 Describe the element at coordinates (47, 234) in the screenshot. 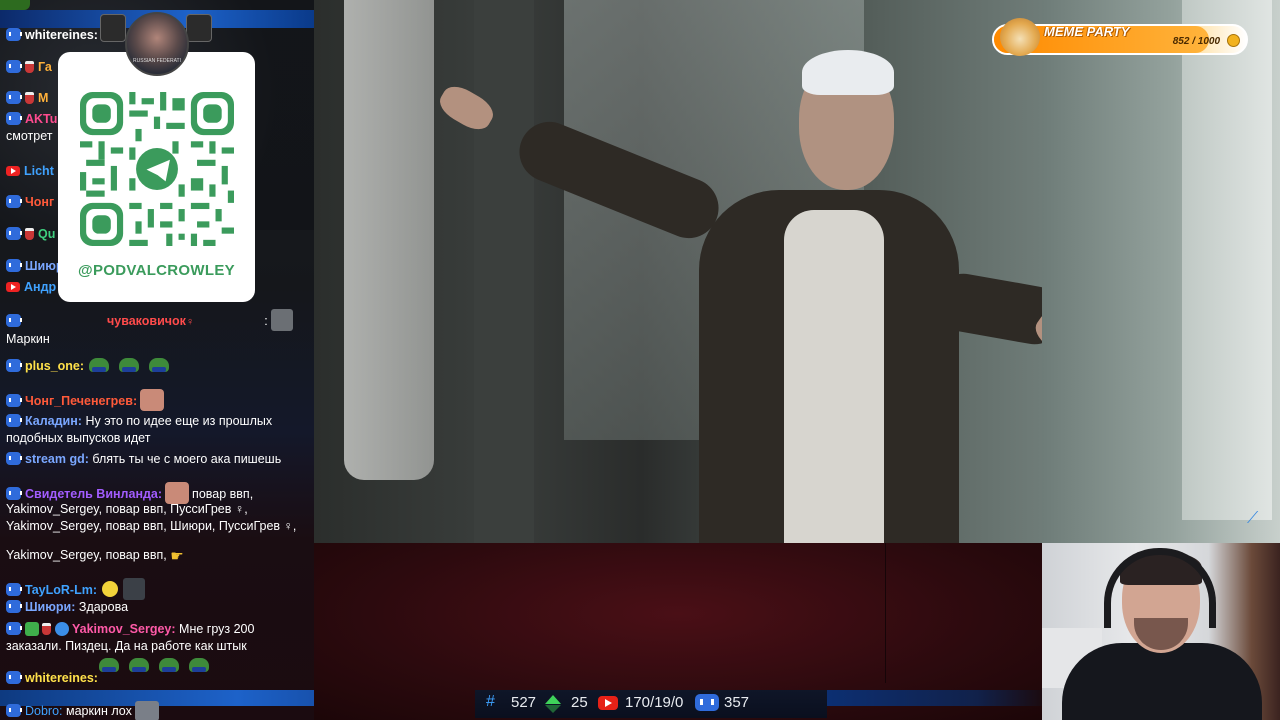

I see `chat-nick: Qu` at that location.